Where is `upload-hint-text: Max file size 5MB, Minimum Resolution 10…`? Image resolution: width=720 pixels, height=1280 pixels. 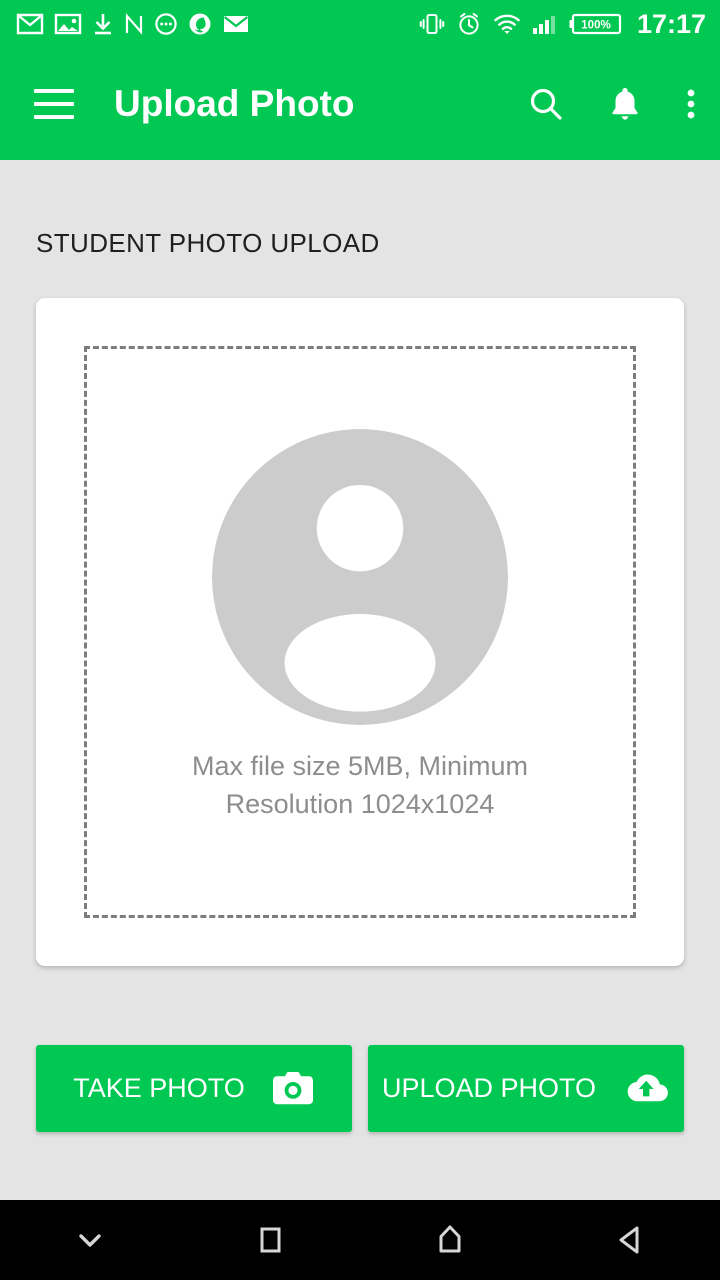 upload-hint-text: Max file size 5MB, Minimum Resolution 10… is located at coordinates (360, 785).